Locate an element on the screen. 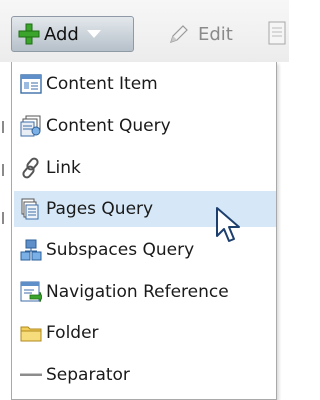 This screenshot has width=320, height=400. mouse-pointer-icon is located at coordinates (228, 224).